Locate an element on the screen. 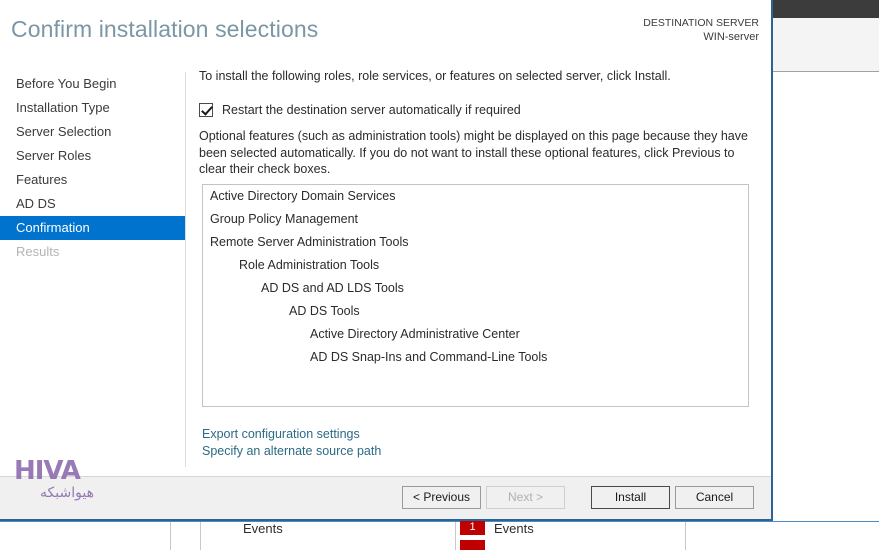 Image resolution: width=879 pixels, height=550 pixels. background-panel is located at coordinates (825, 44).